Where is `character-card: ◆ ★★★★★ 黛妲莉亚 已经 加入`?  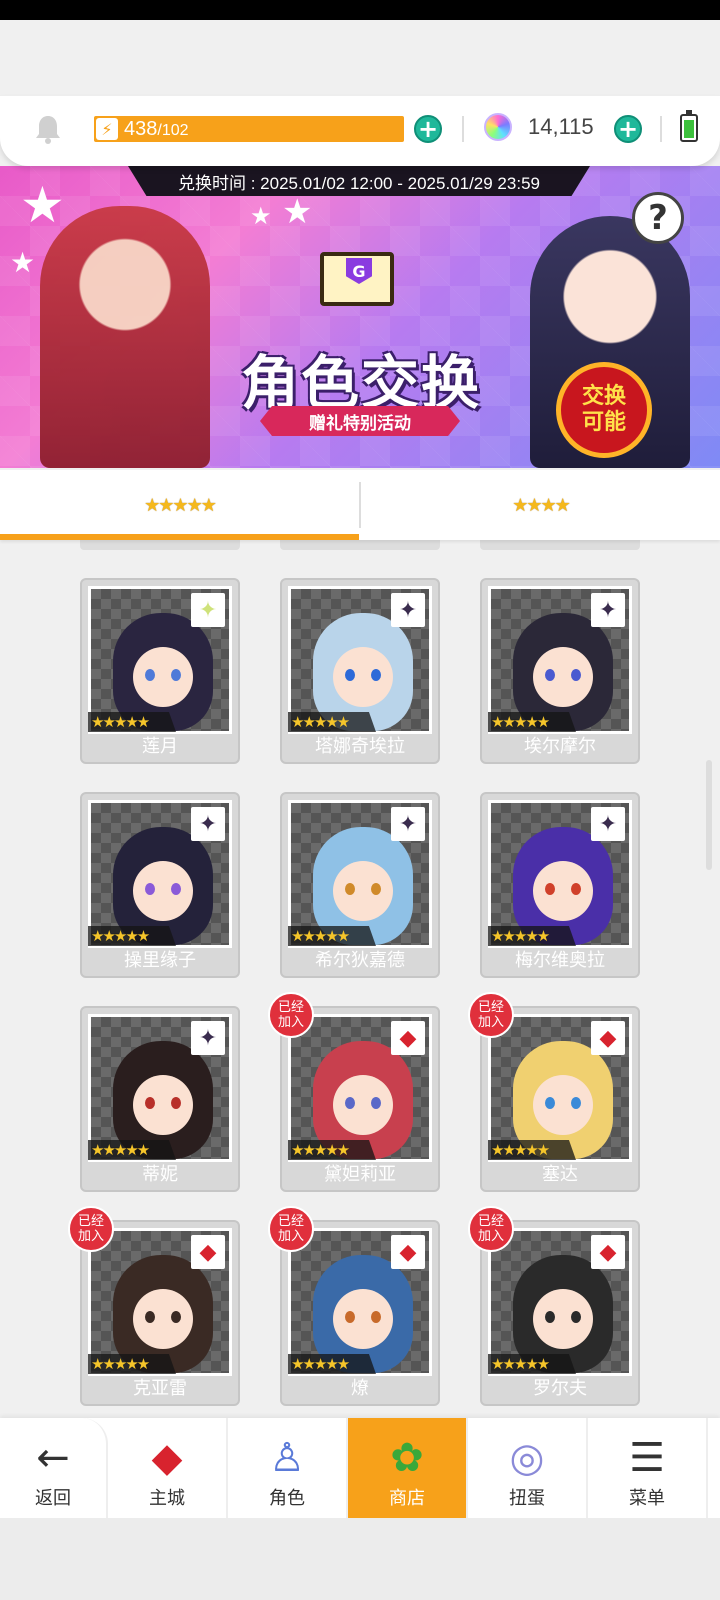
character-card: ◆ ★★★★★ 黛妲莉亚 已经 加入 is located at coordinates (354, 1092).